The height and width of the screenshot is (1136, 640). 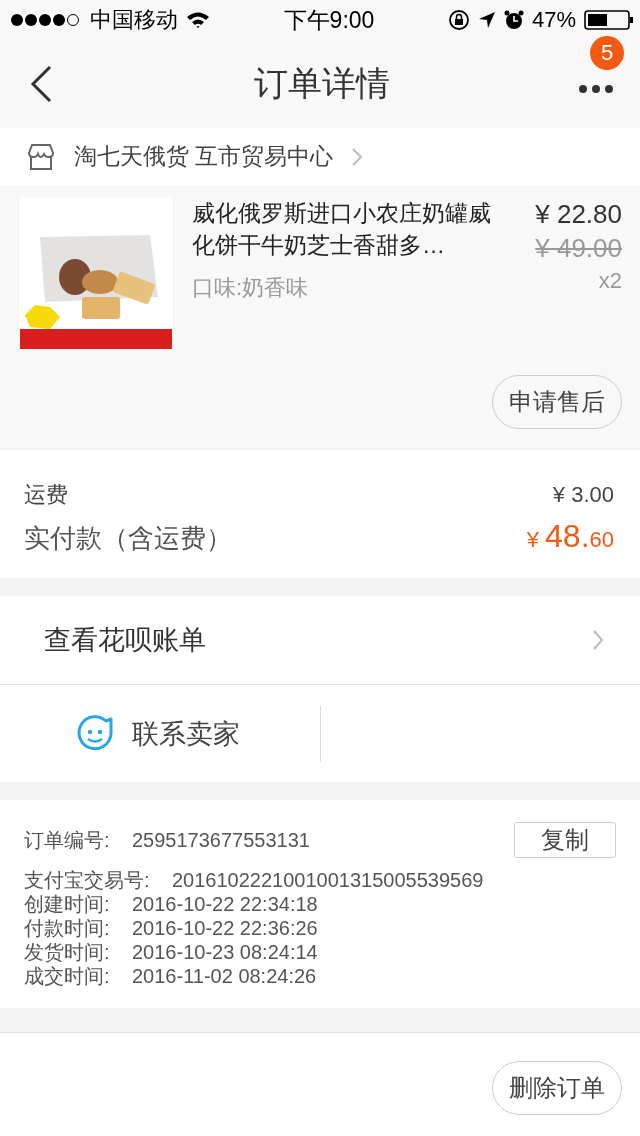 I want to click on location-arrow-icon, so click(x=486, y=20).